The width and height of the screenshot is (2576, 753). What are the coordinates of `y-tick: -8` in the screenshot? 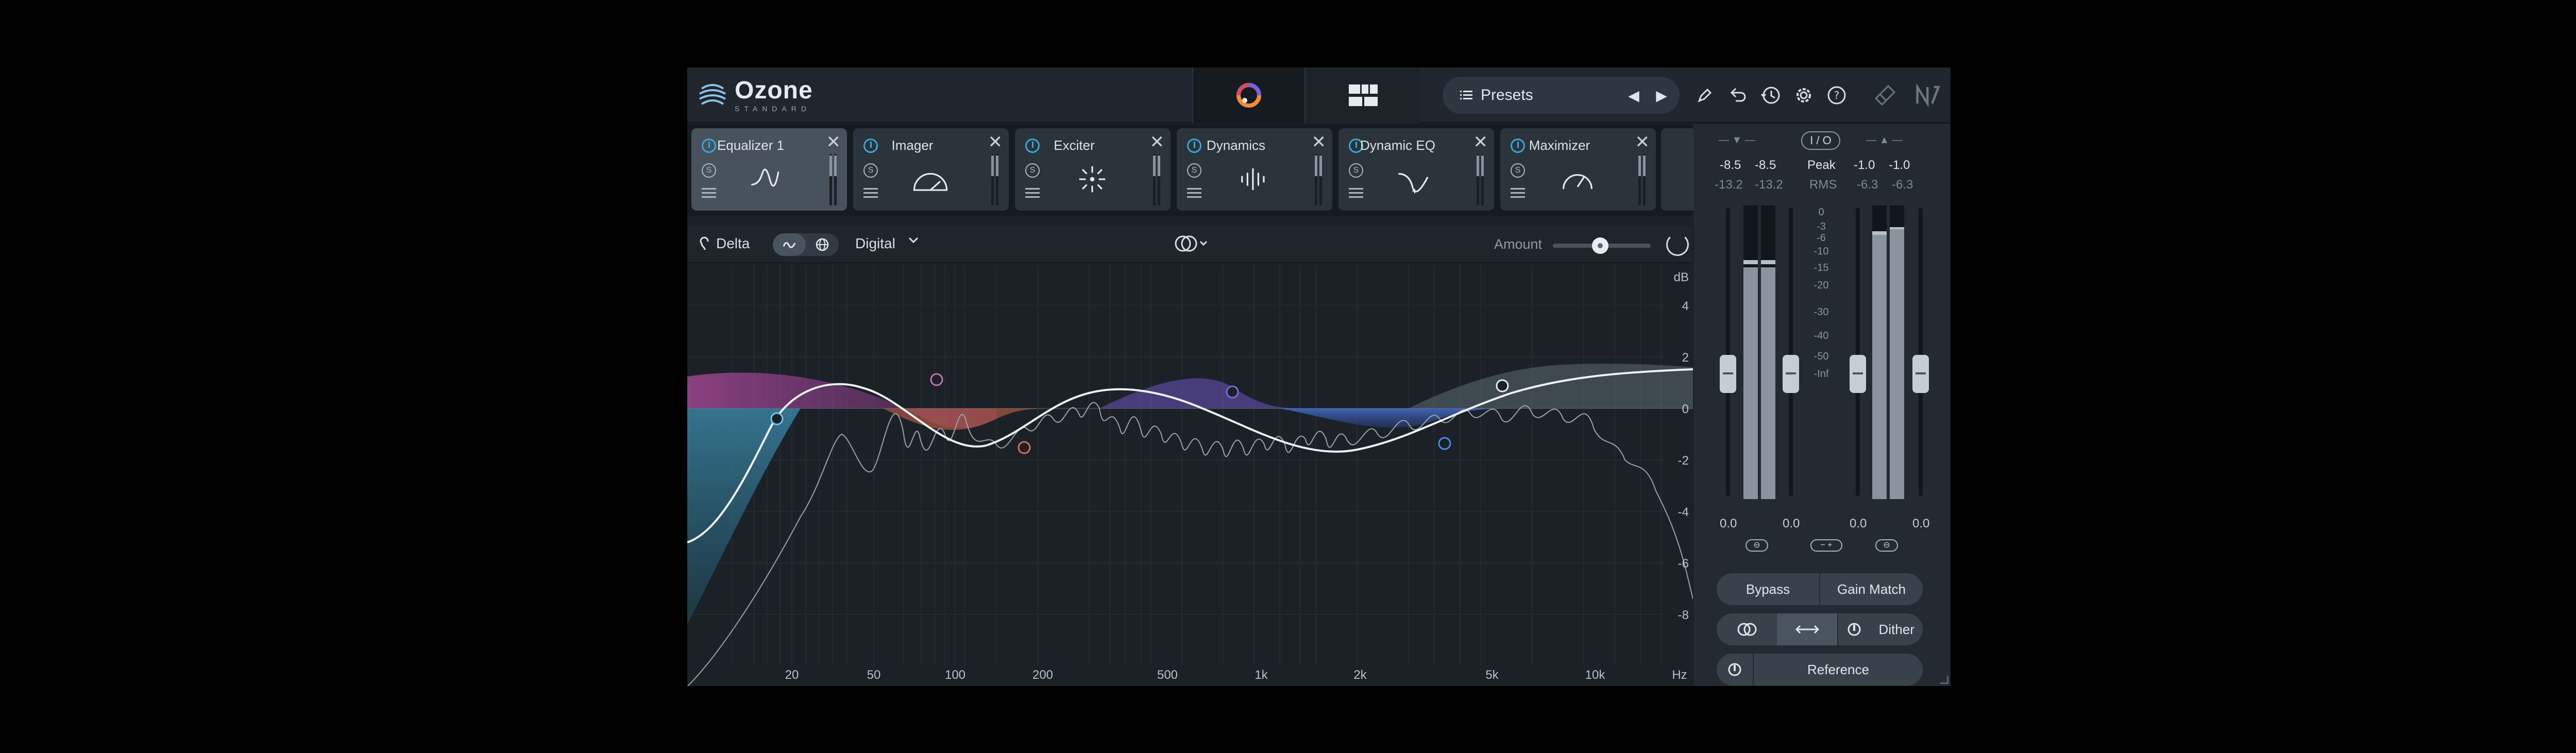 It's located at (1683, 615).